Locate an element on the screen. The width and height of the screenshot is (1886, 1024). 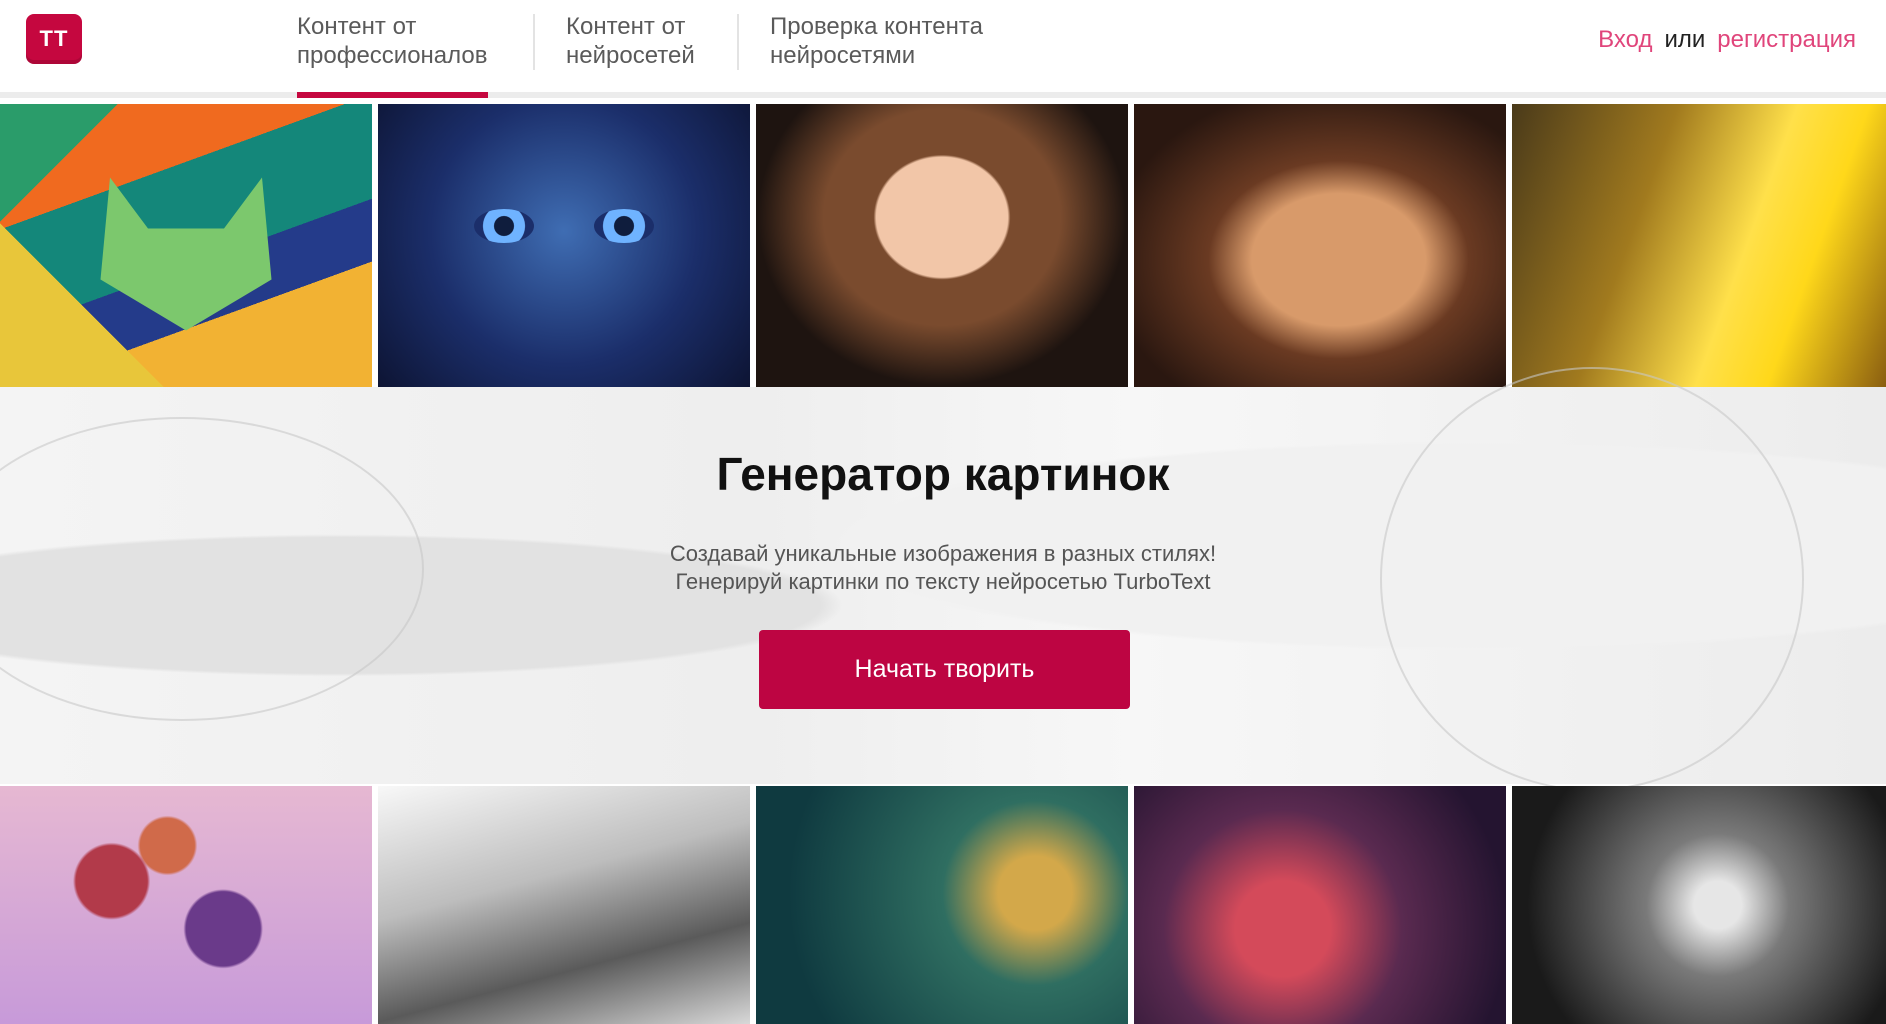
gallery-image-fluffy-cat is located at coordinates (1320, 245).